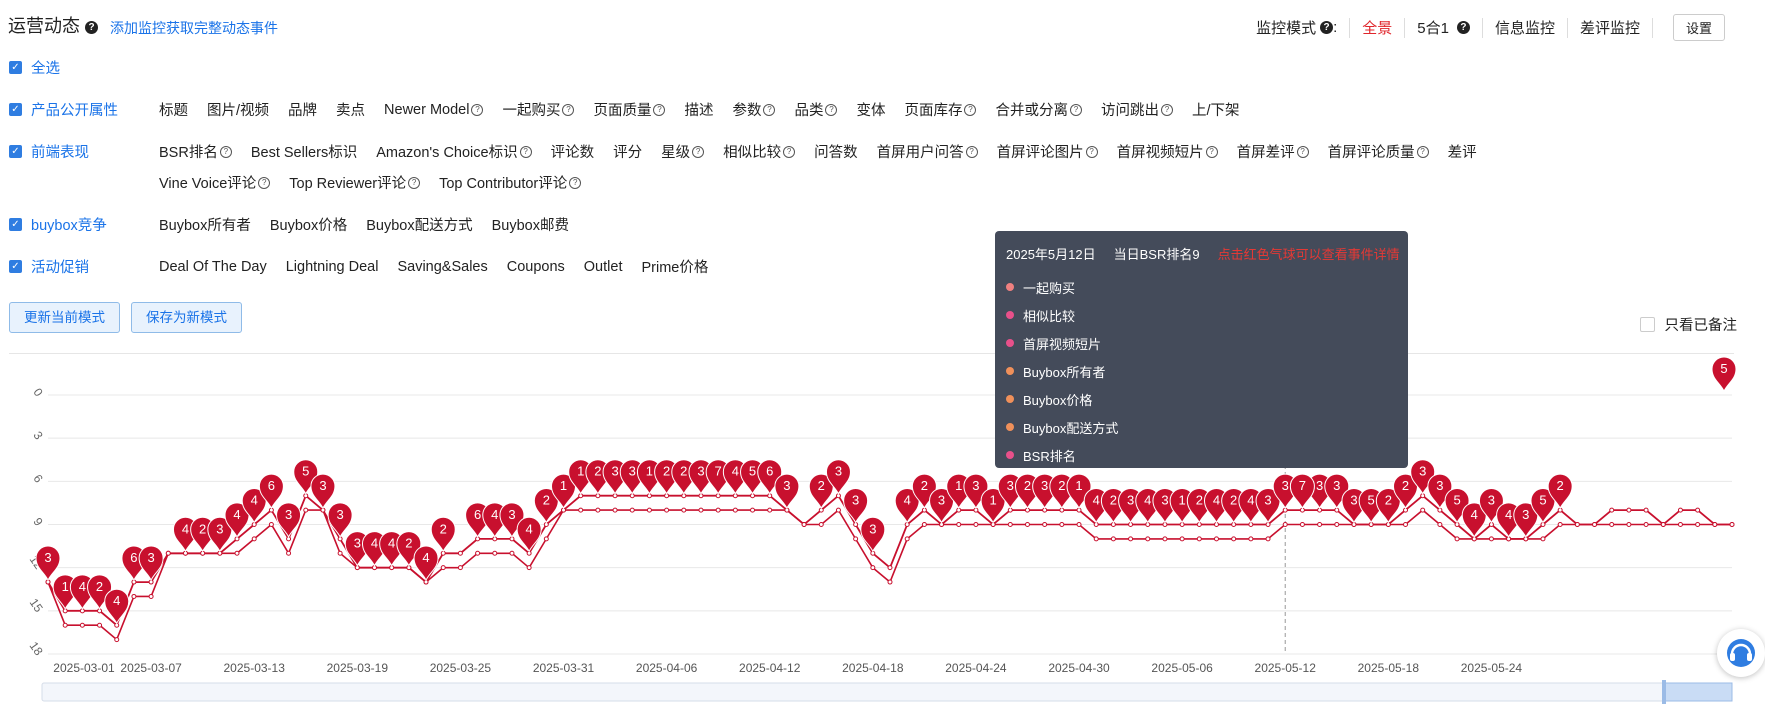 The image size is (1765, 726). Describe the element at coordinates (64, 317) in the screenshot. I see `update-mode-button: 更新当前模式` at that location.